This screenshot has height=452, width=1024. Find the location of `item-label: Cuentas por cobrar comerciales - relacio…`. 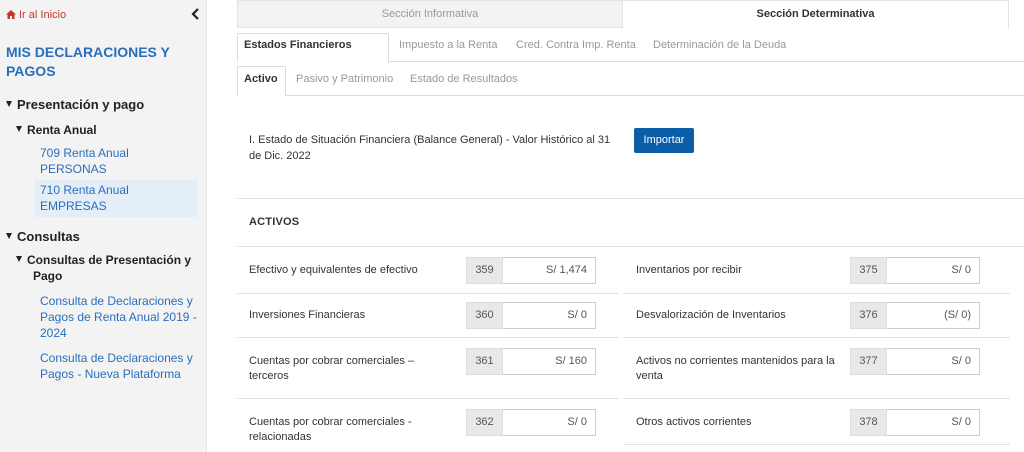

item-label: Cuentas por cobrar comerciales - relacio… is located at coordinates (330, 429).